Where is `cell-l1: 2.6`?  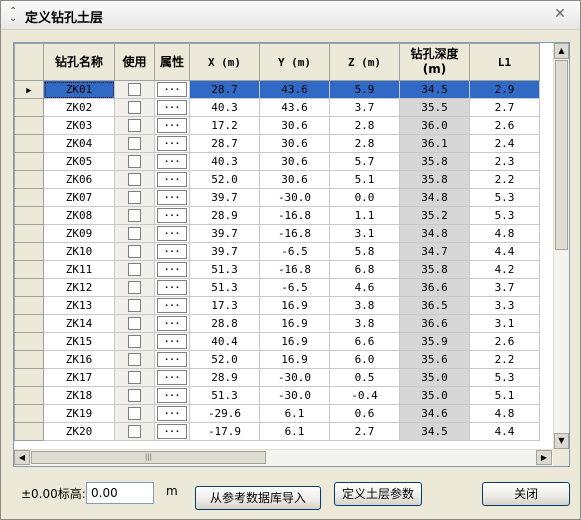 cell-l1: 2.6 is located at coordinates (504, 125).